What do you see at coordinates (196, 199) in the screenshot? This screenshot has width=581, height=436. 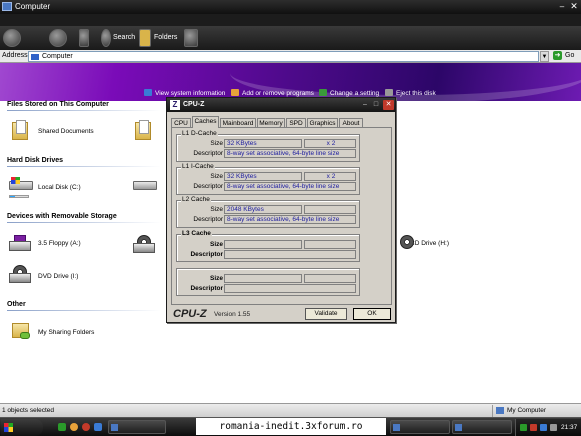 I see `l2-cache-title: L2 Cache` at bounding box center [196, 199].